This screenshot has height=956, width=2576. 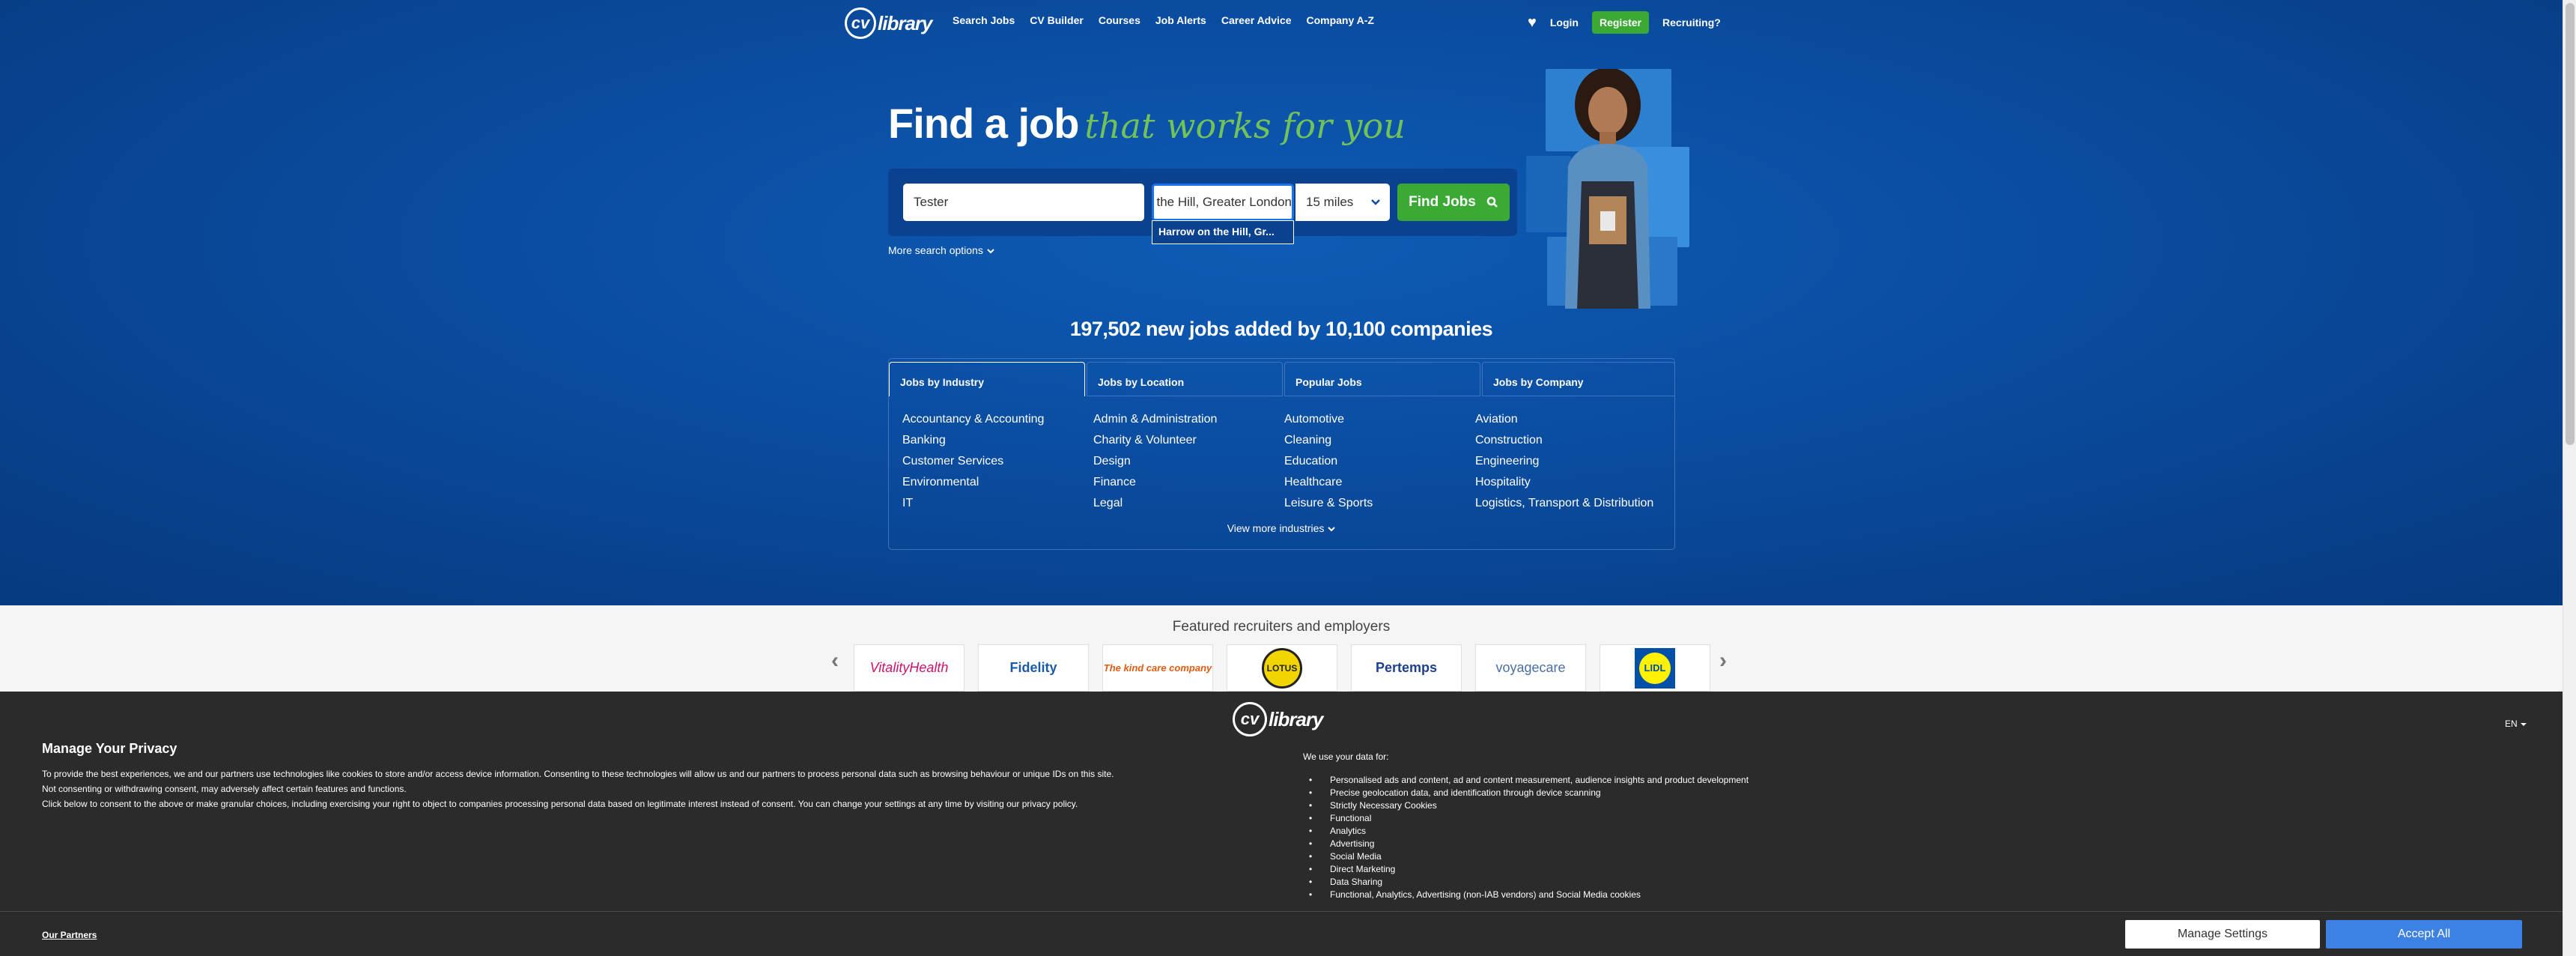 I want to click on keywords-input: Tester, so click(x=1023, y=202).